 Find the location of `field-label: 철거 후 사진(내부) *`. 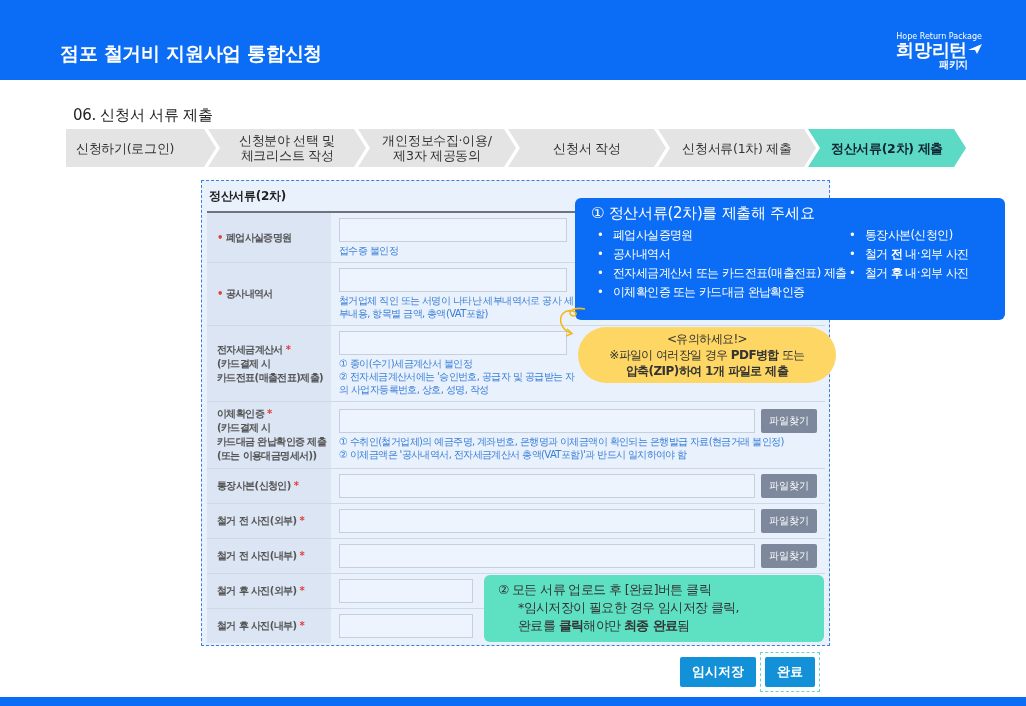

field-label: 철거 후 사진(내부) * is located at coordinates (261, 626).